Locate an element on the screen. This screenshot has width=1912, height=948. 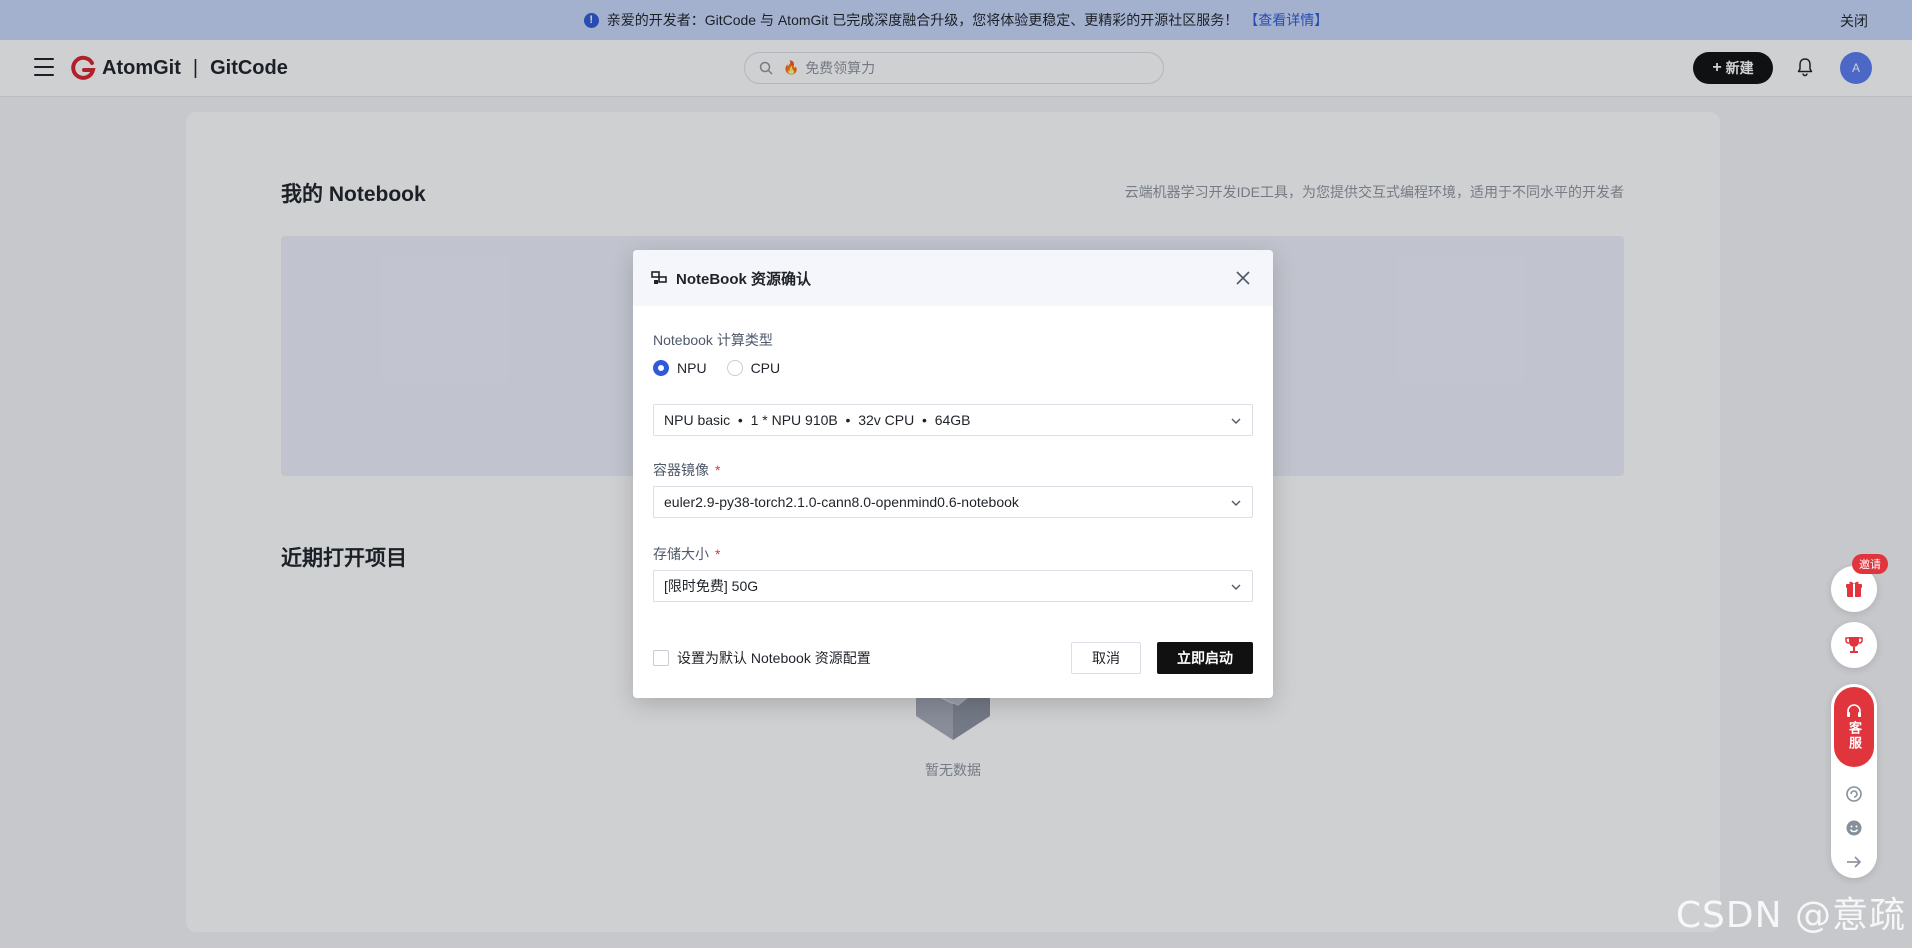
storage-select-value: [限时免费] 50G is located at coordinates (711, 586).